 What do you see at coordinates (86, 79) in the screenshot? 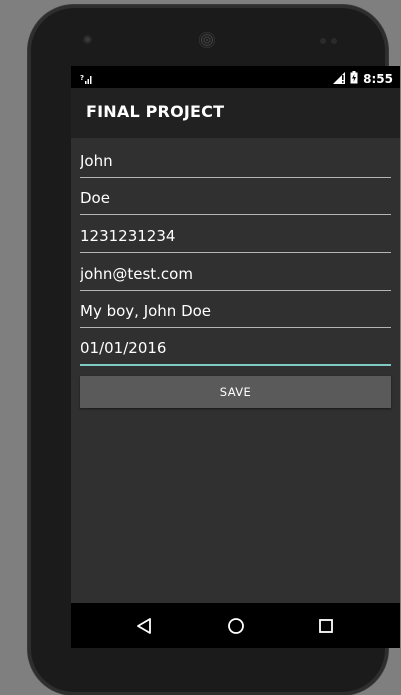
I see `sim-unknown-icon: ?` at bounding box center [86, 79].